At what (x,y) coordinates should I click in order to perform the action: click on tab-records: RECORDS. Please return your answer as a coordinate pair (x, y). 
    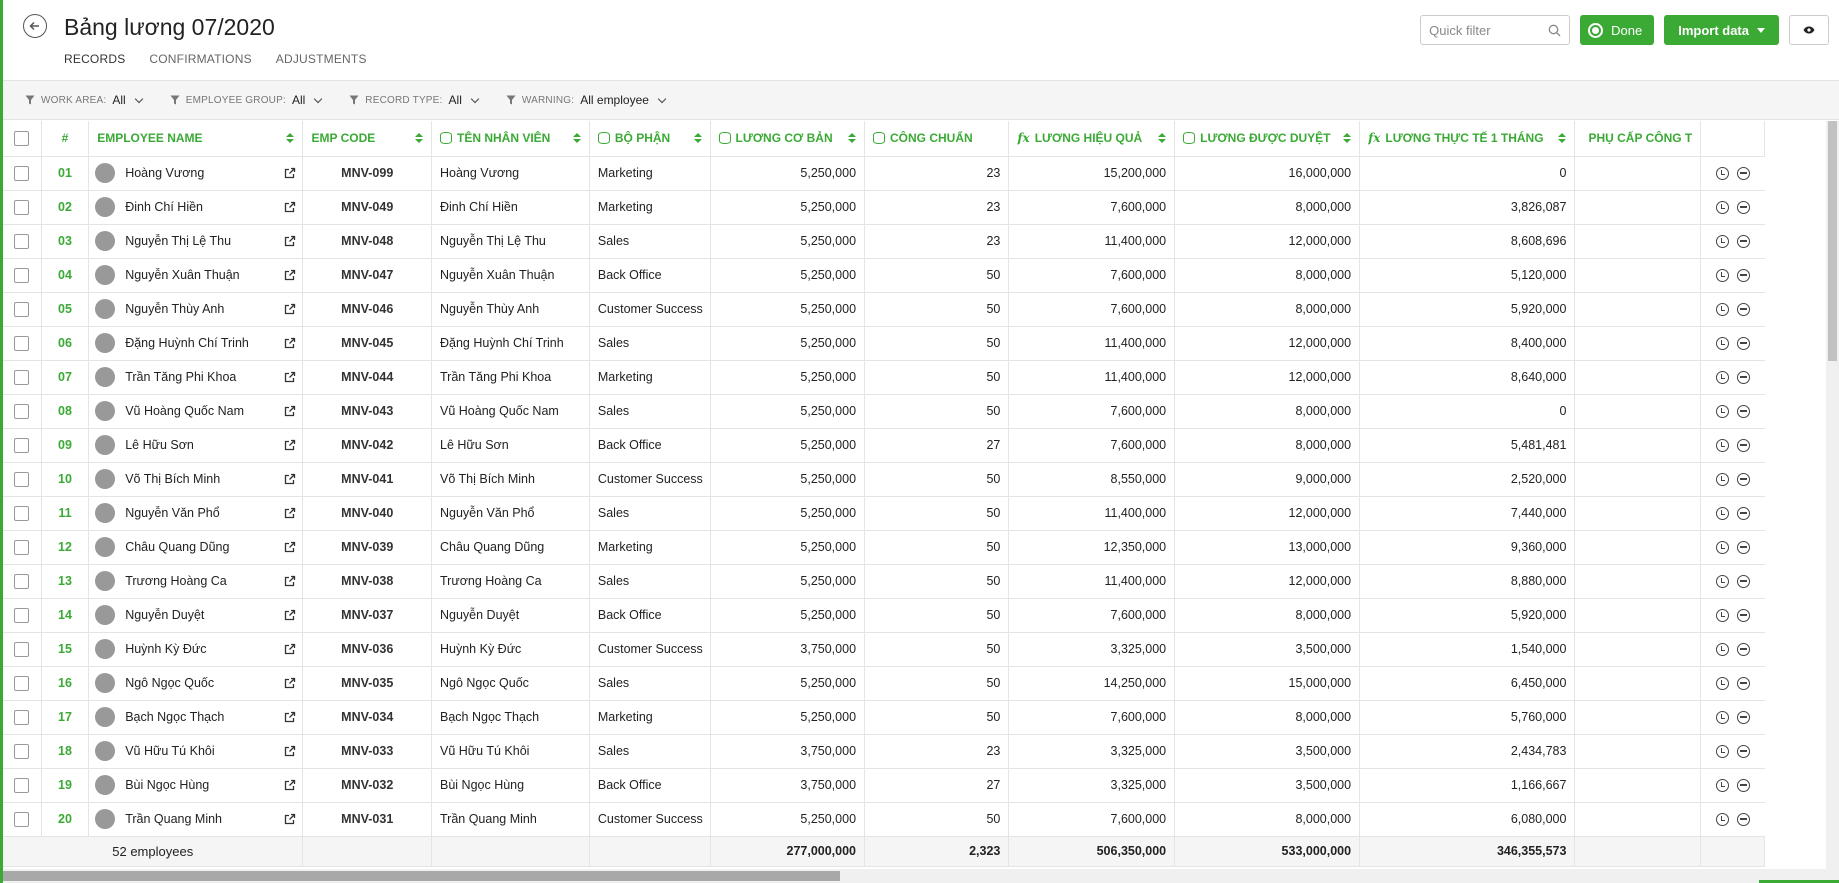
    Looking at the image, I should click on (94, 63).